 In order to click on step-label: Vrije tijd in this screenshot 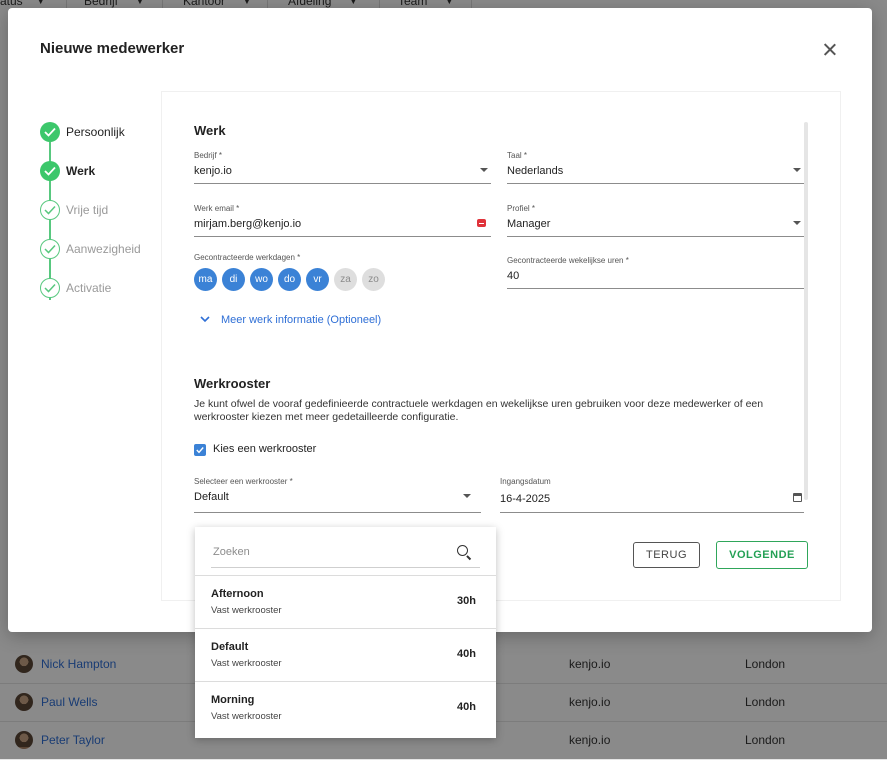, I will do `click(87, 210)`.